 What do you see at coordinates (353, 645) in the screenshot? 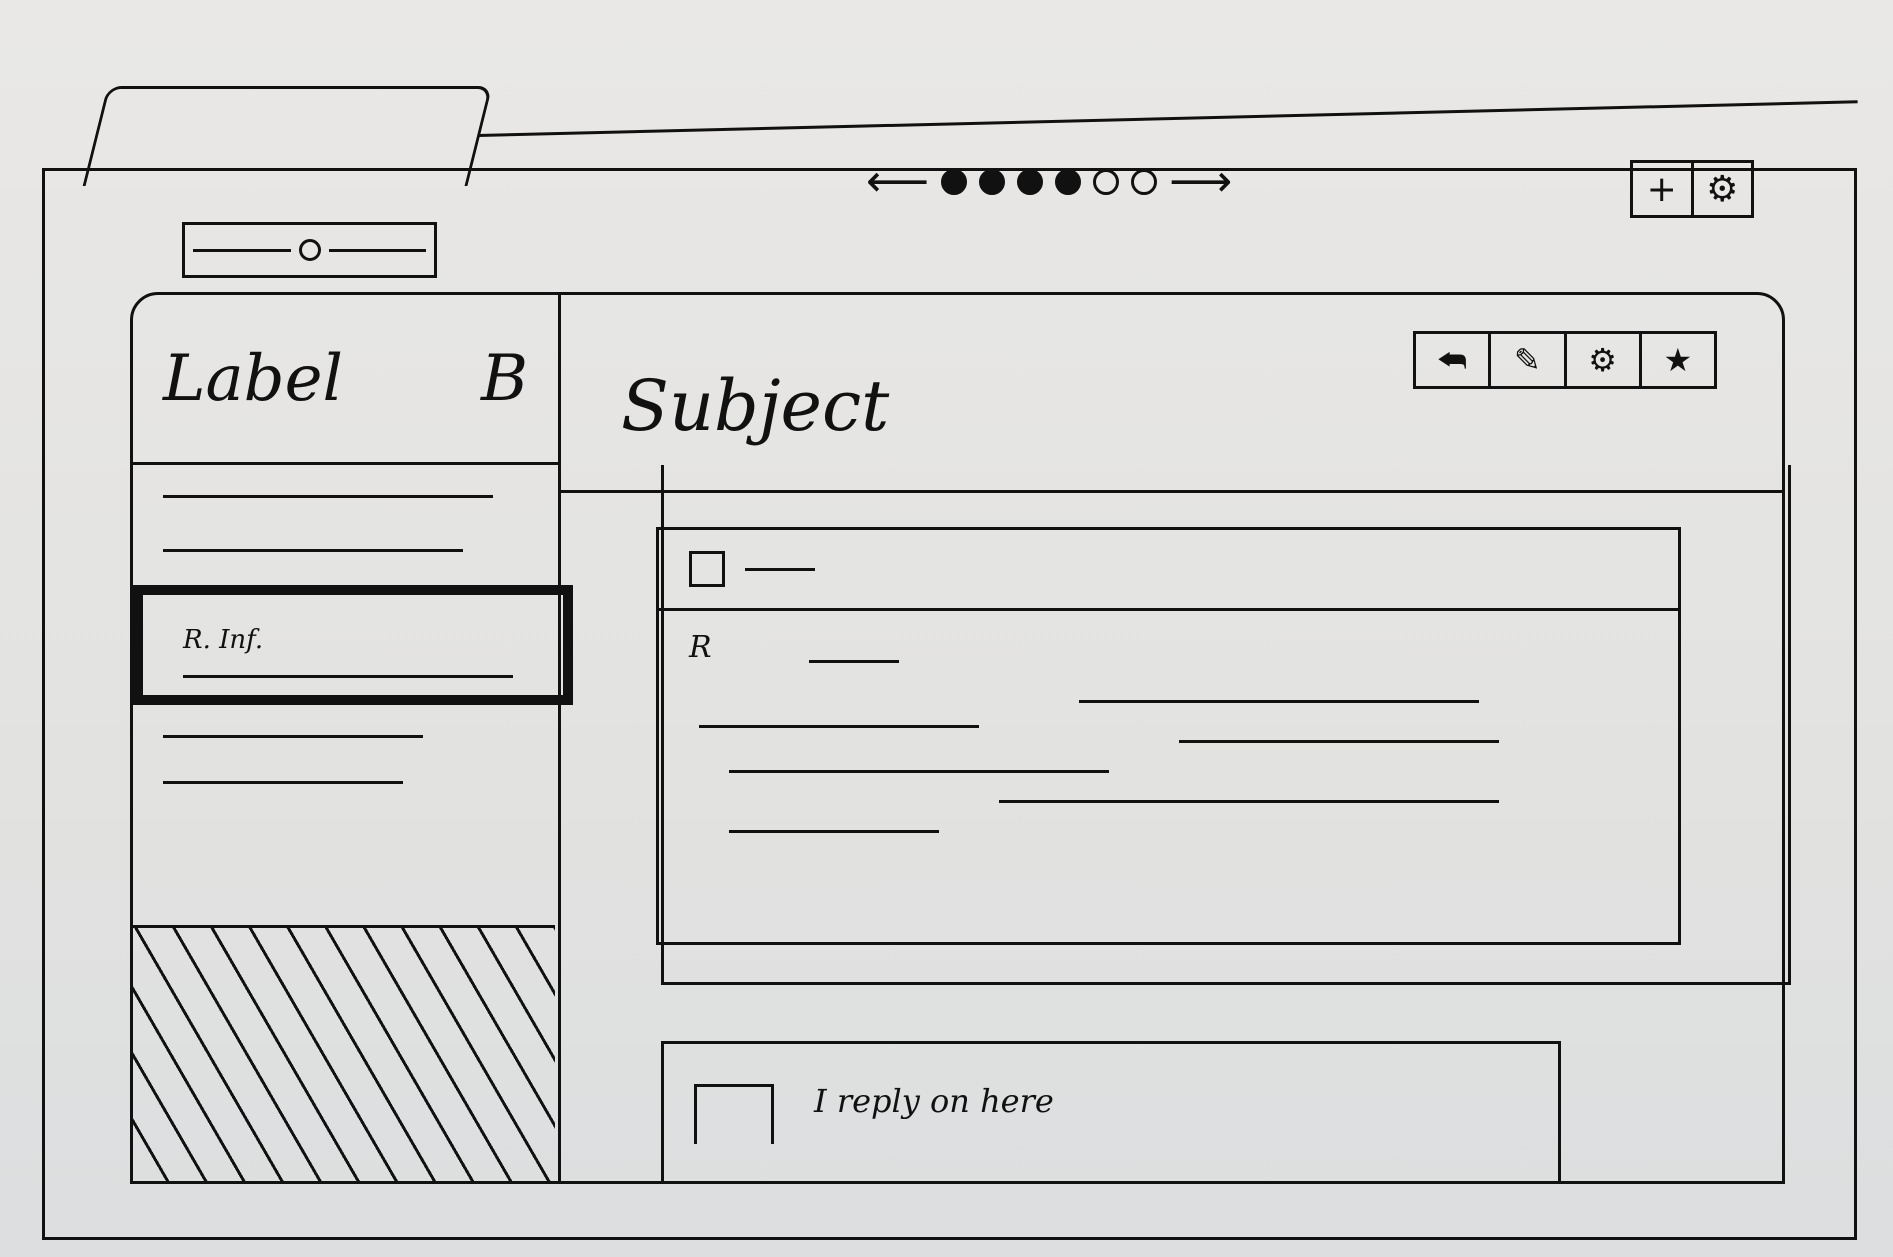
I see `list-item-selected: R. Inf.` at bounding box center [353, 645].